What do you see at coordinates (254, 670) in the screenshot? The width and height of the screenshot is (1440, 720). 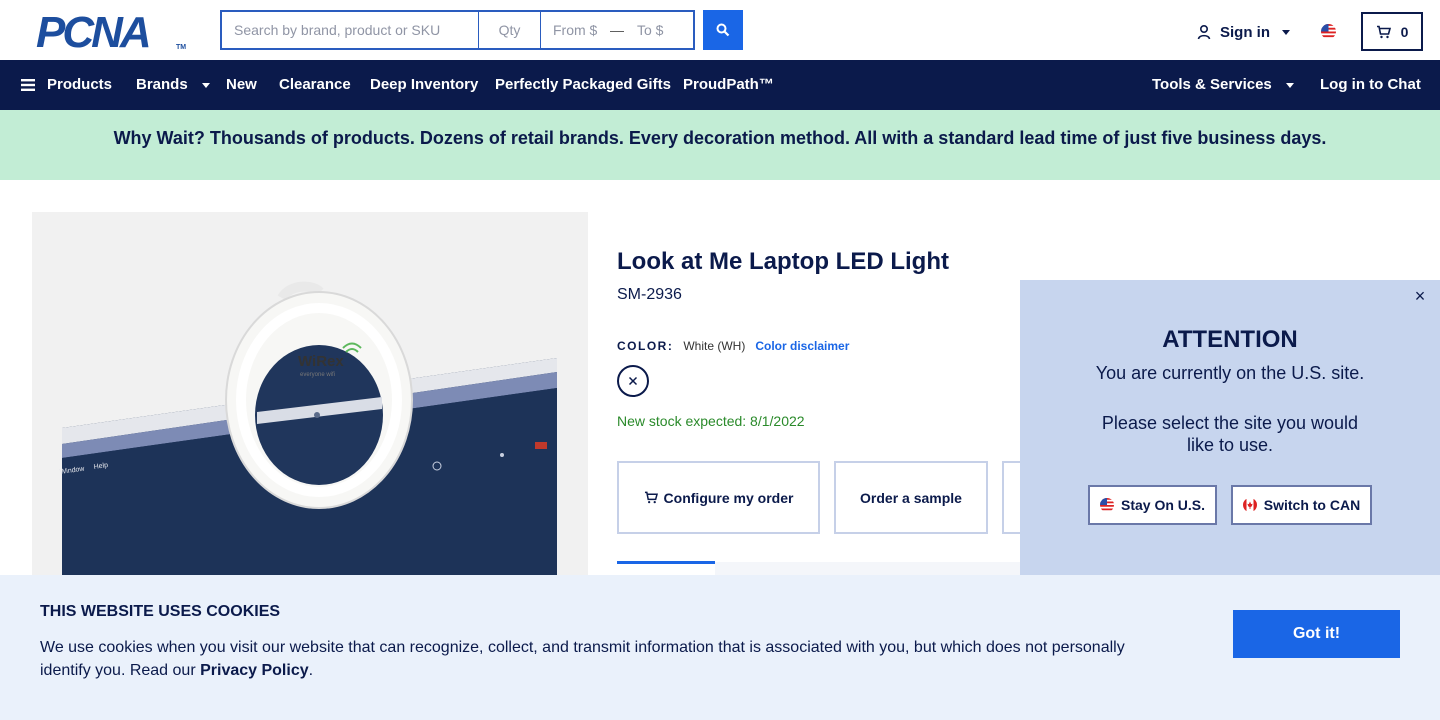 I see `privacy-policy-link: Privacy Policy` at bounding box center [254, 670].